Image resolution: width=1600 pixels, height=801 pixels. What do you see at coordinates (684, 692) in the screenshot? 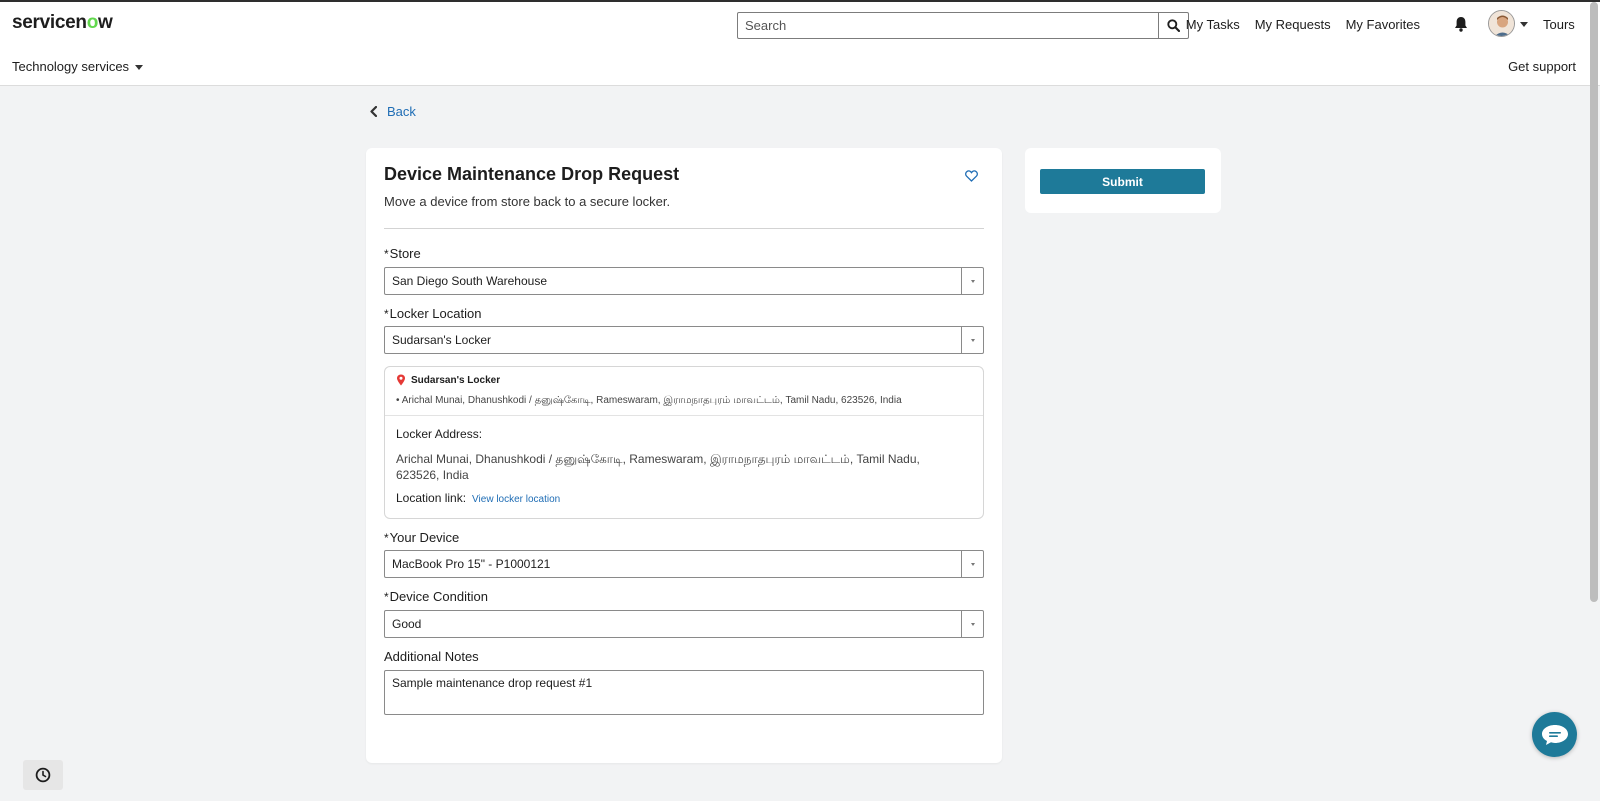
I see `additional-notes-textarea: Sample maintenance drop request #1` at bounding box center [684, 692].